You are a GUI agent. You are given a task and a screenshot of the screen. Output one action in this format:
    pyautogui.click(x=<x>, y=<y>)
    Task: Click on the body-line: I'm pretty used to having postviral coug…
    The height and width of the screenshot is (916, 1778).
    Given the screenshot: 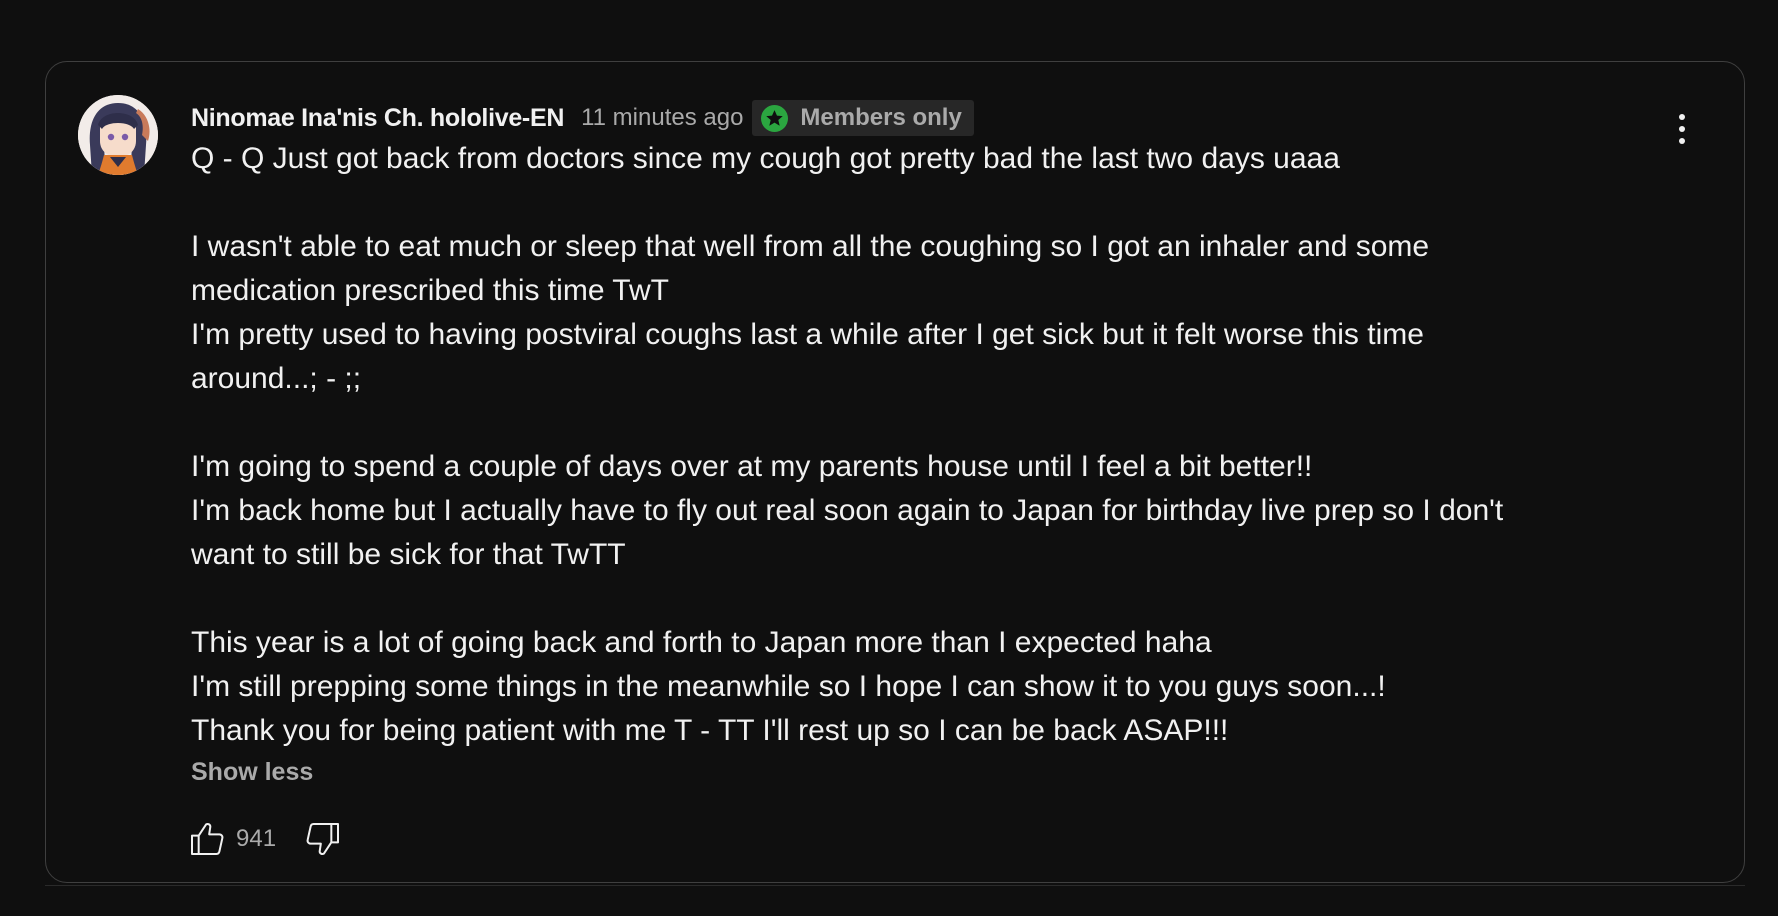 What is the action you would take?
    pyautogui.click(x=807, y=334)
    